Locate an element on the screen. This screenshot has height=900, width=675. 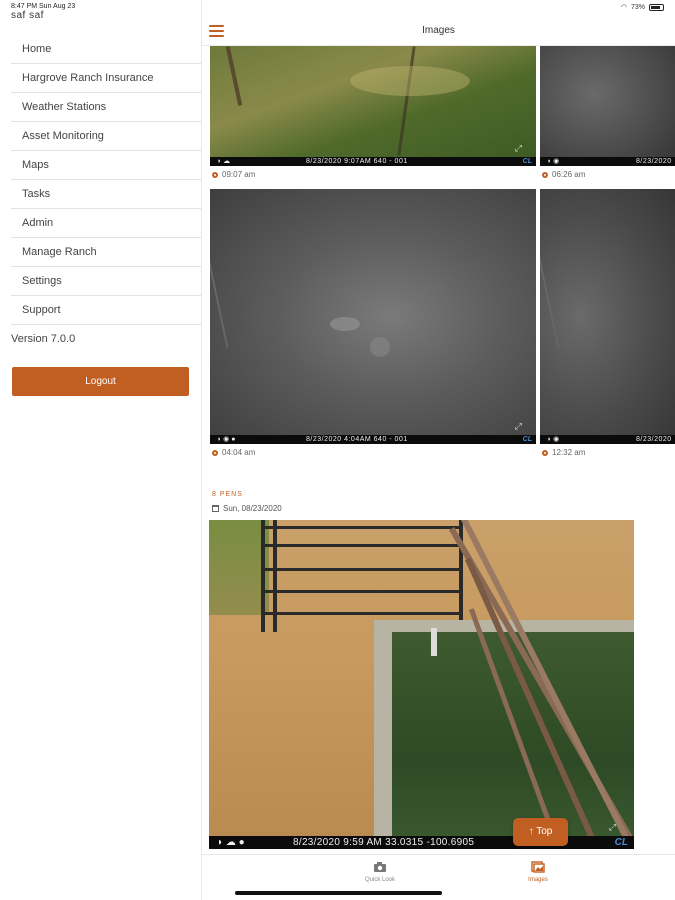
sidebar-item-asset-monitoring: Asset Monitoring is located at coordinates (106, 136).